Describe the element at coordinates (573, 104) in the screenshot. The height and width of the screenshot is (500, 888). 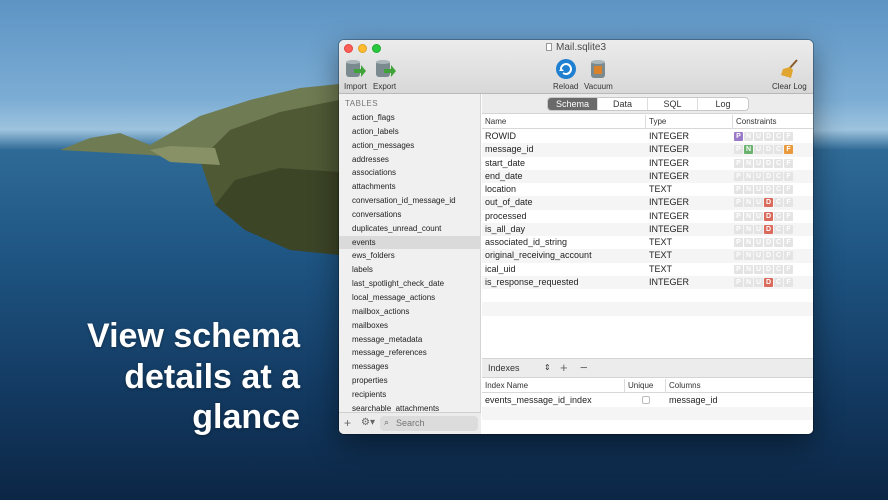
I see `tab-schema: Schema` at that location.